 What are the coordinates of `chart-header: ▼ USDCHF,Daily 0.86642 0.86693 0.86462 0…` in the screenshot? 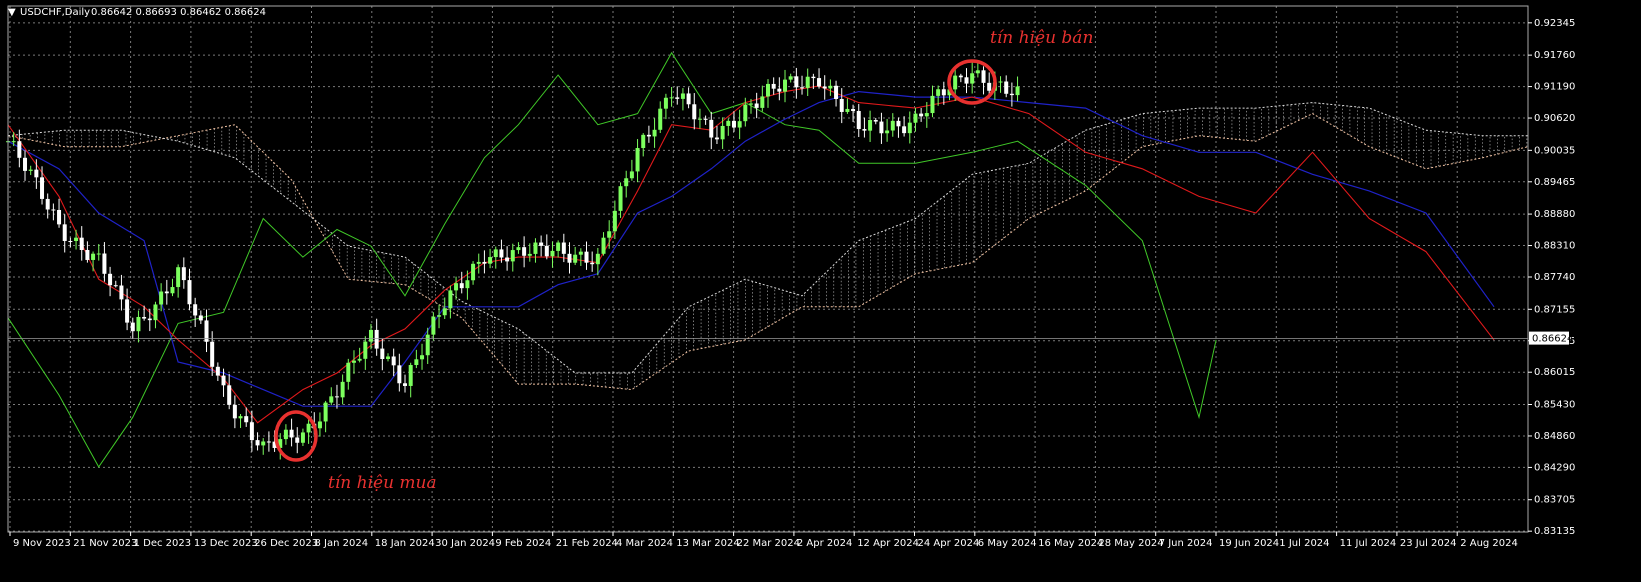 It's located at (137, 12).